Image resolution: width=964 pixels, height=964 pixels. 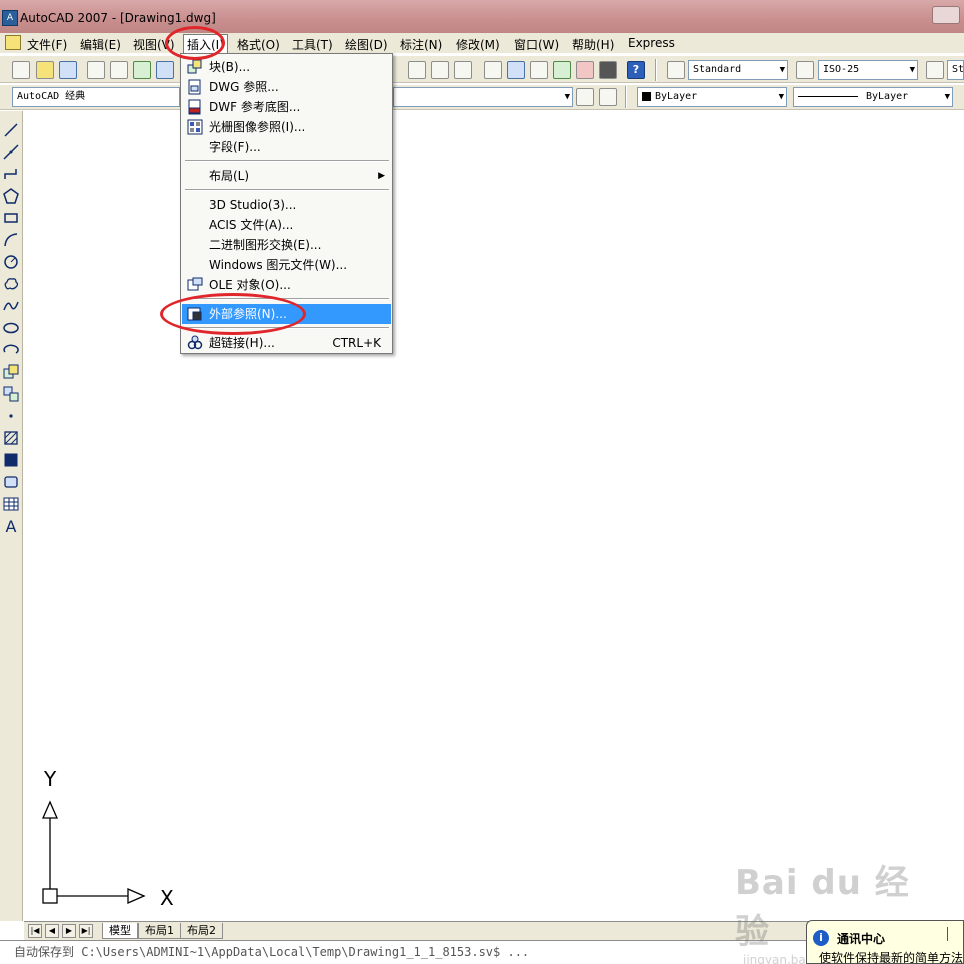 What do you see at coordinates (11, 240) in the screenshot?
I see `arc-icon` at bounding box center [11, 240].